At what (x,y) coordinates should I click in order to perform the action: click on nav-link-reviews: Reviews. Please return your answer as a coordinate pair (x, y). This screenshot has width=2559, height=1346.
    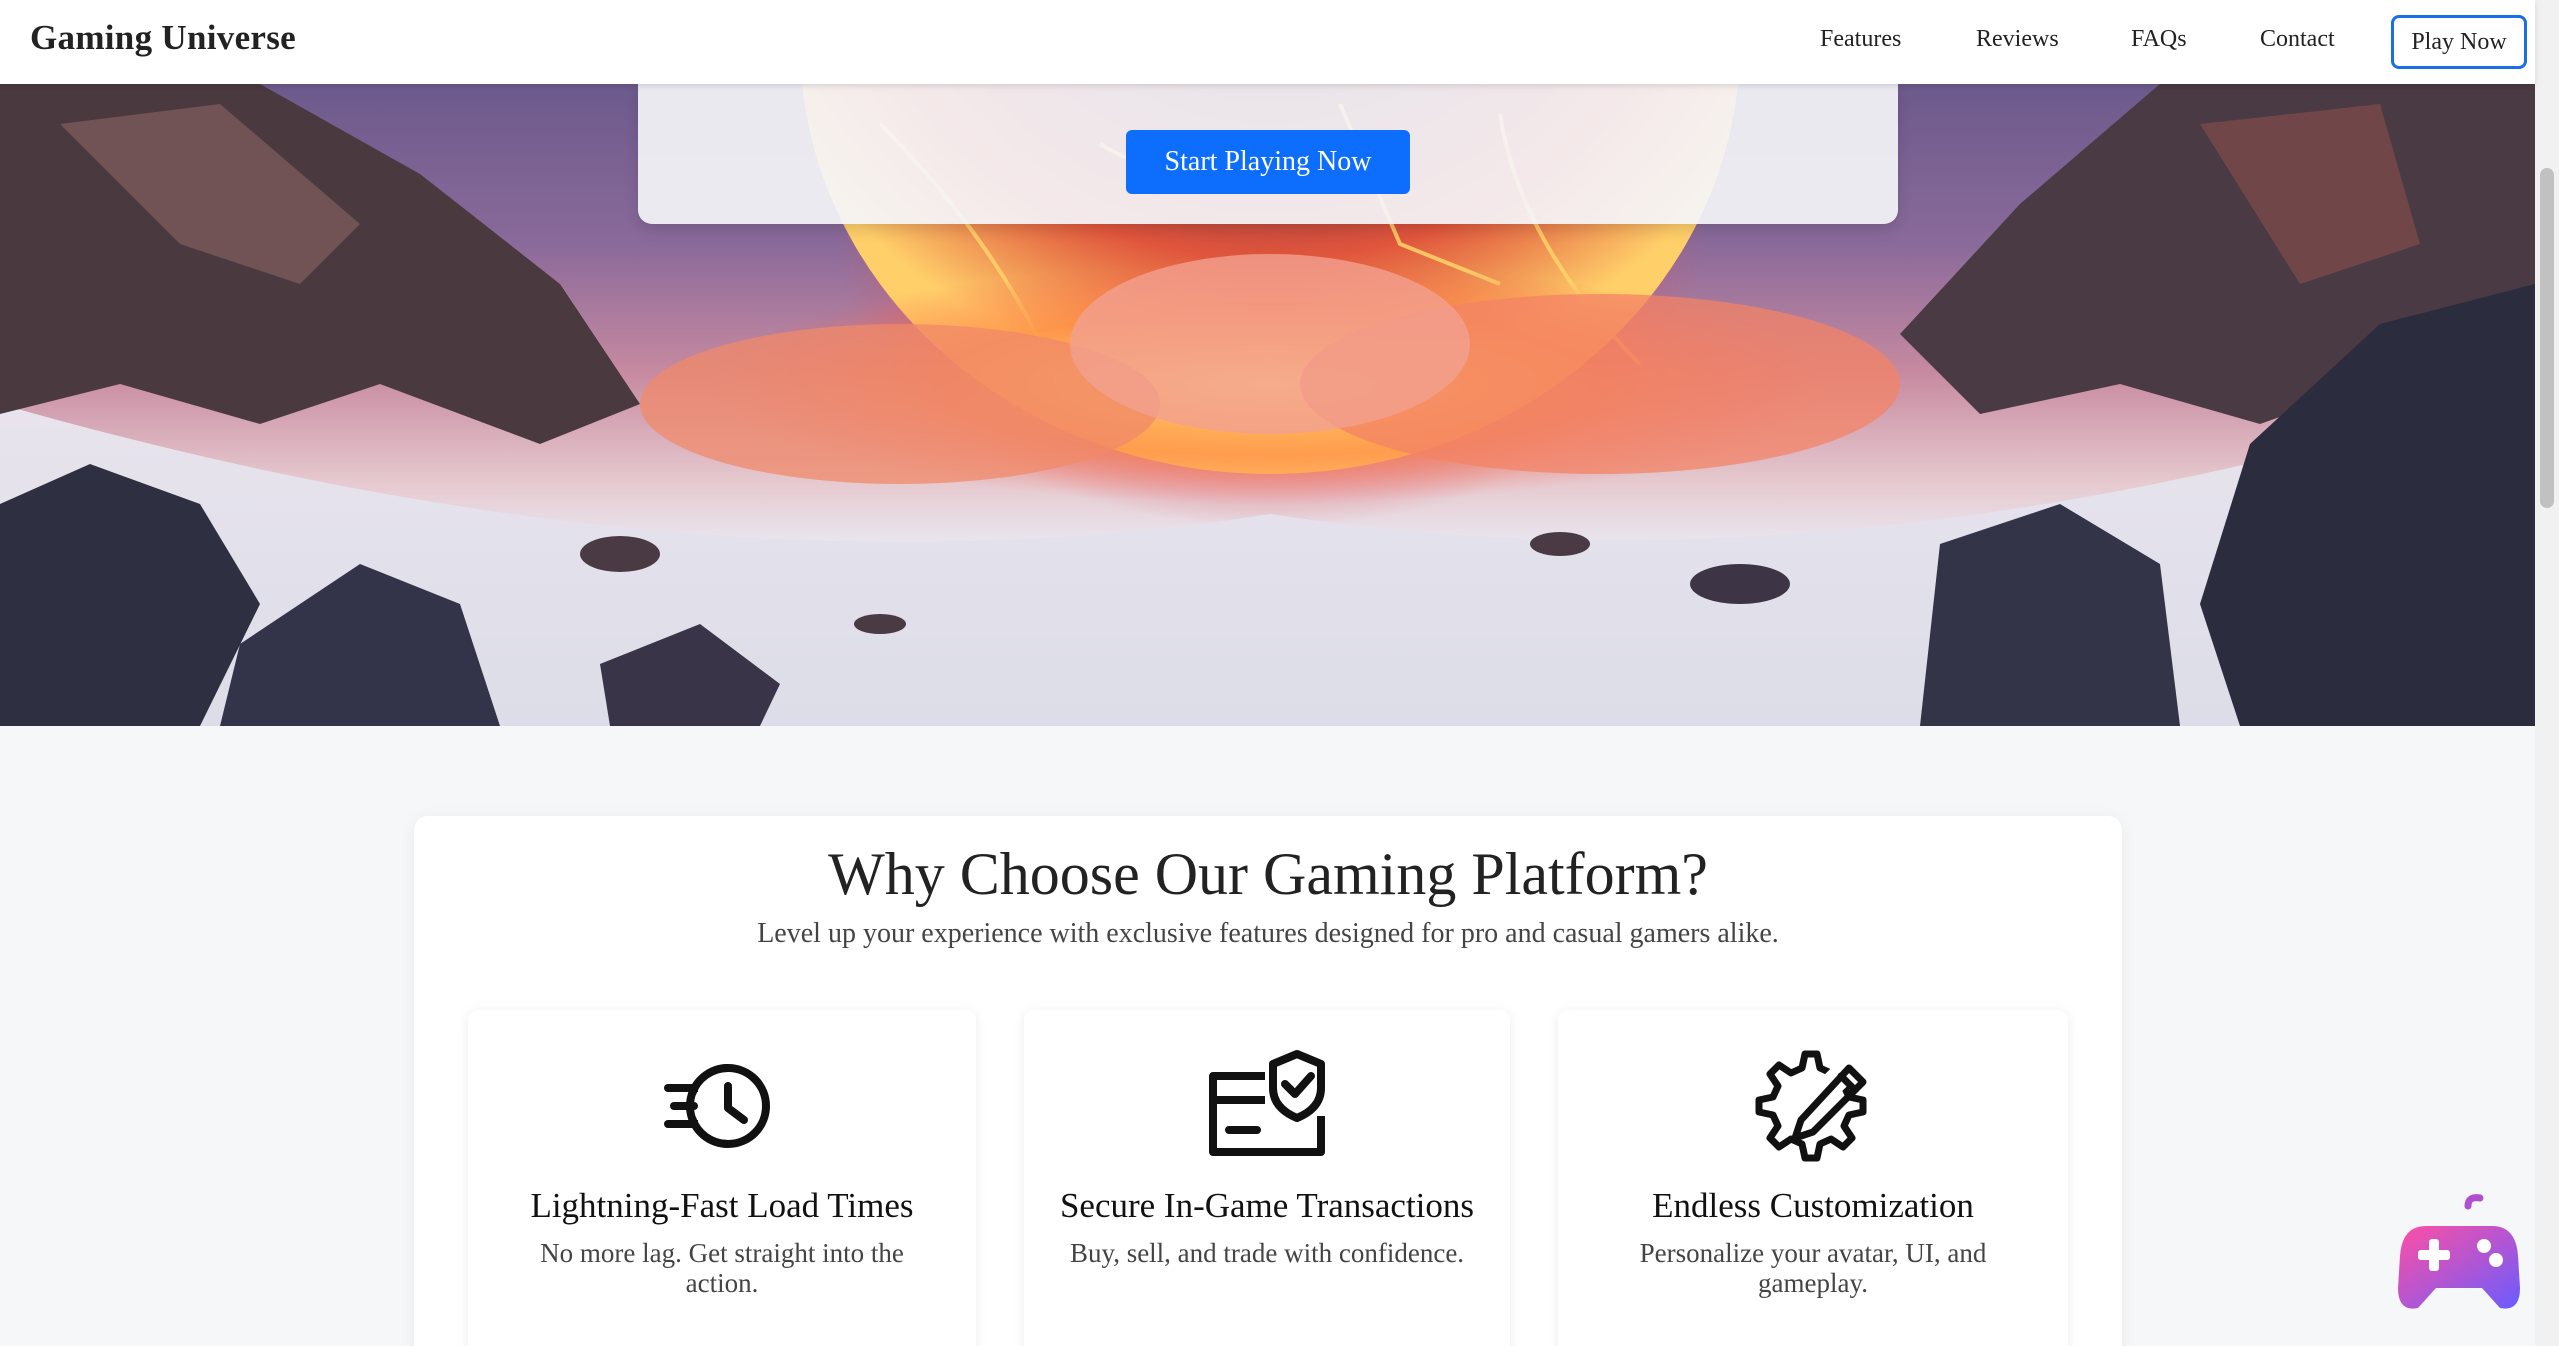
    Looking at the image, I should click on (2017, 39).